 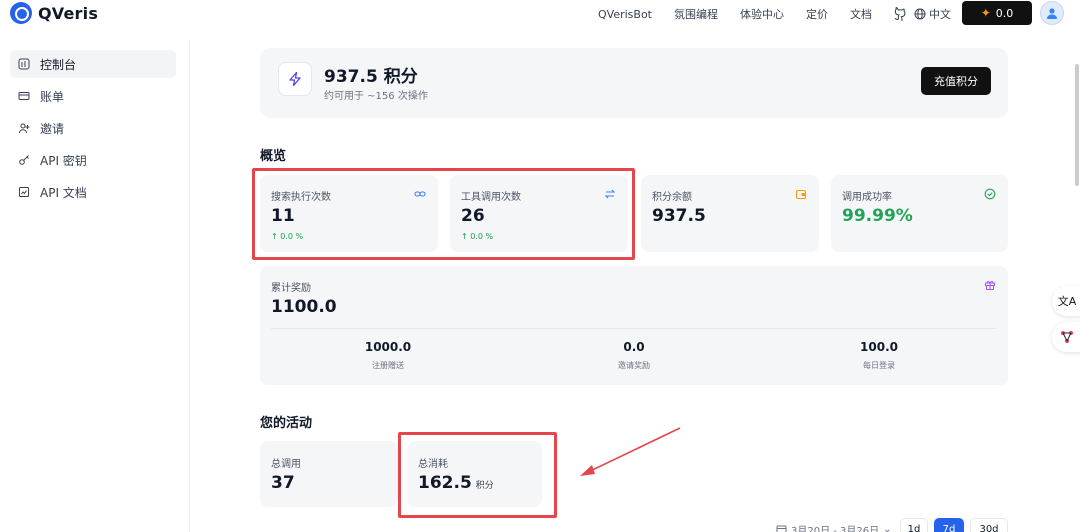 I want to click on logo: QVeris, so click(x=54, y=13).